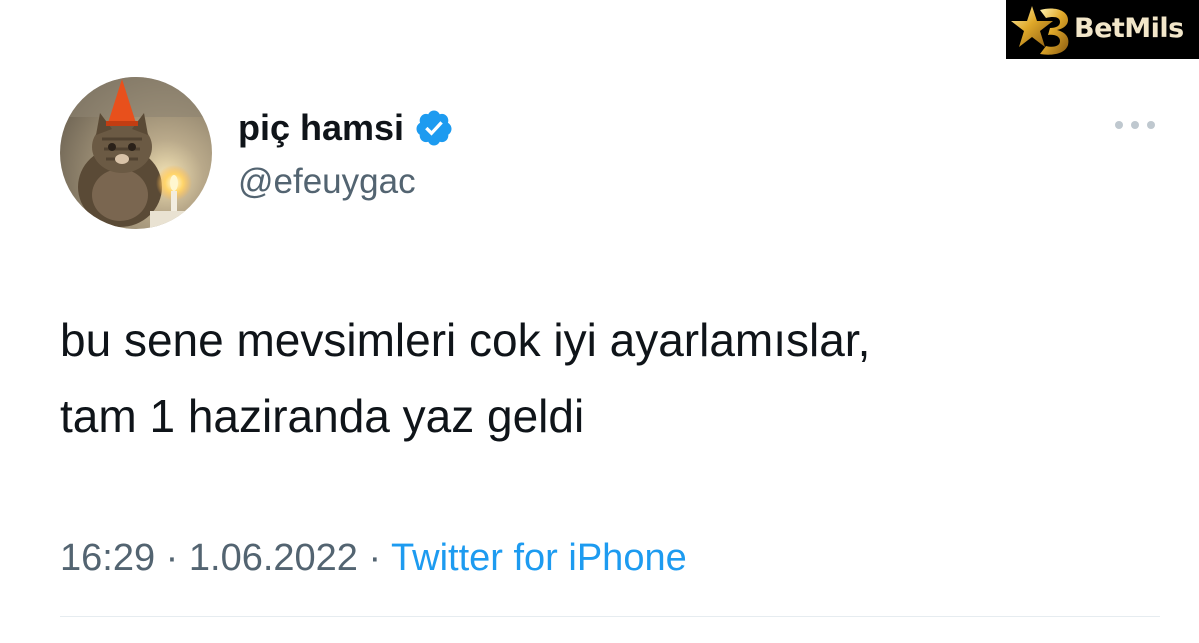  I want to click on tweet-time: 16:29, so click(107, 558).